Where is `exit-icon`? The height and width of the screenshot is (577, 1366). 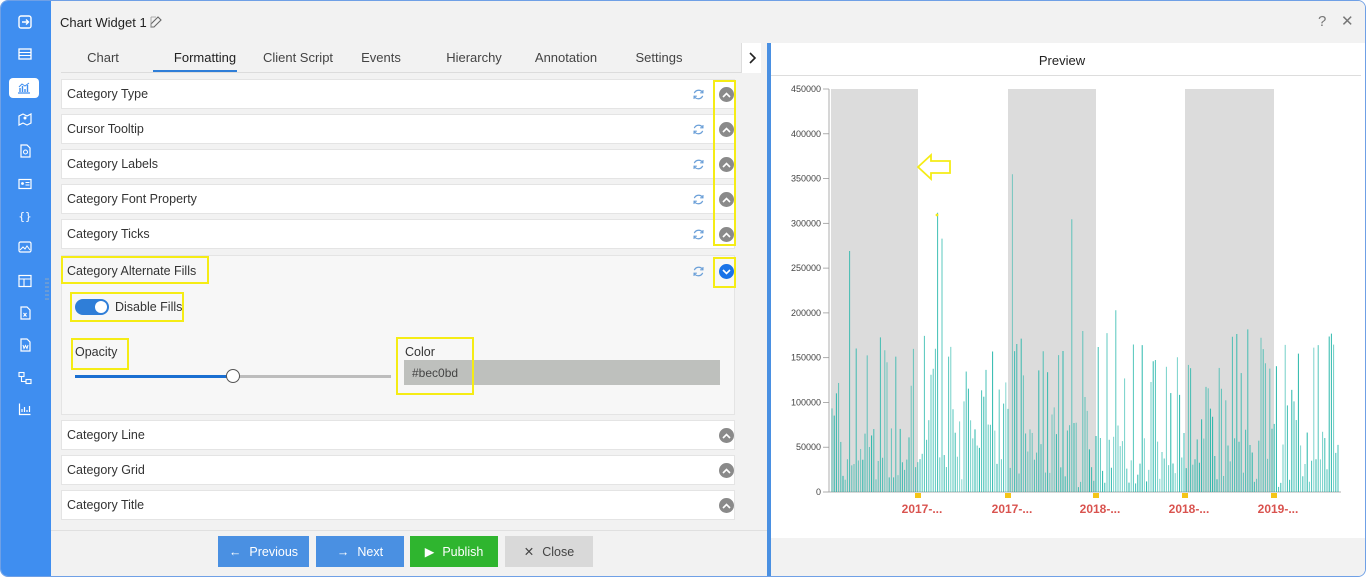
exit-icon is located at coordinates (25, 22).